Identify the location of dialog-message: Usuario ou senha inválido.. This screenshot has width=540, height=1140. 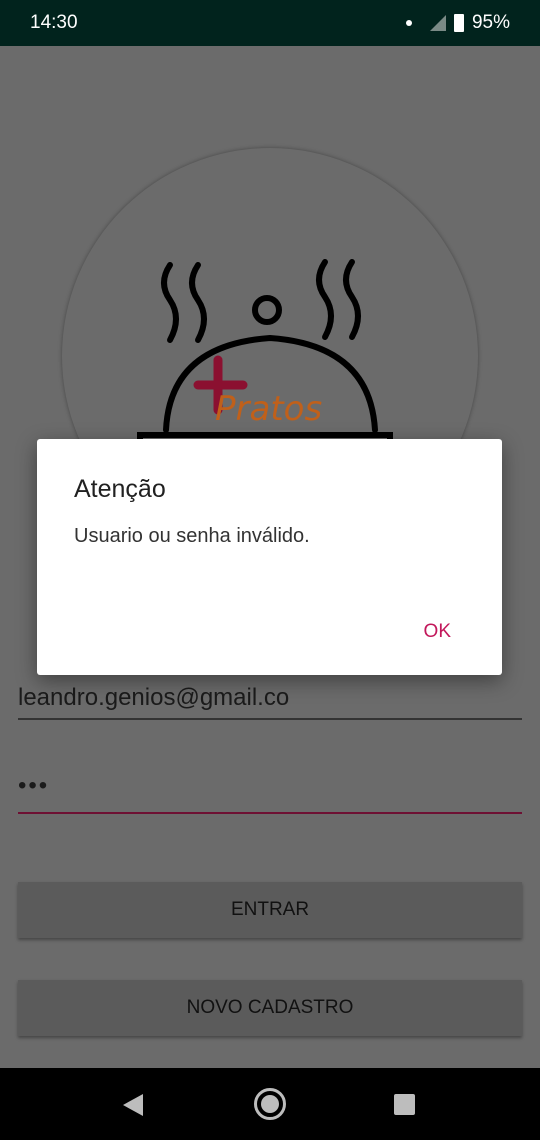
(192, 536).